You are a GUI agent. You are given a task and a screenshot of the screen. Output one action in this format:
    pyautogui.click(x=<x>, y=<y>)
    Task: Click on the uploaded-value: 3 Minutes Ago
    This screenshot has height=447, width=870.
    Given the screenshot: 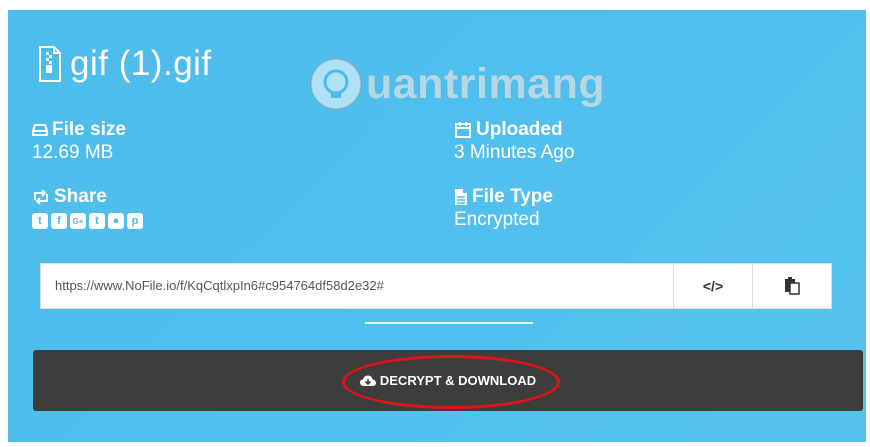 What is the action you would take?
    pyautogui.click(x=514, y=152)
    